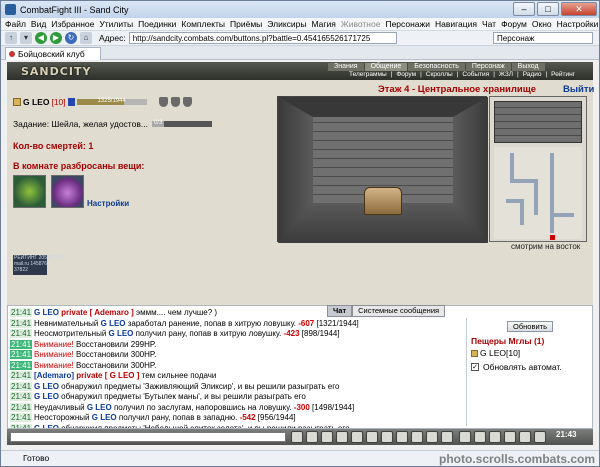 This screenshot has width=600, height=467. What do you see at coordinates (383, 201) in the screenshot?
I see `chest` at bounding box center [383, 201].